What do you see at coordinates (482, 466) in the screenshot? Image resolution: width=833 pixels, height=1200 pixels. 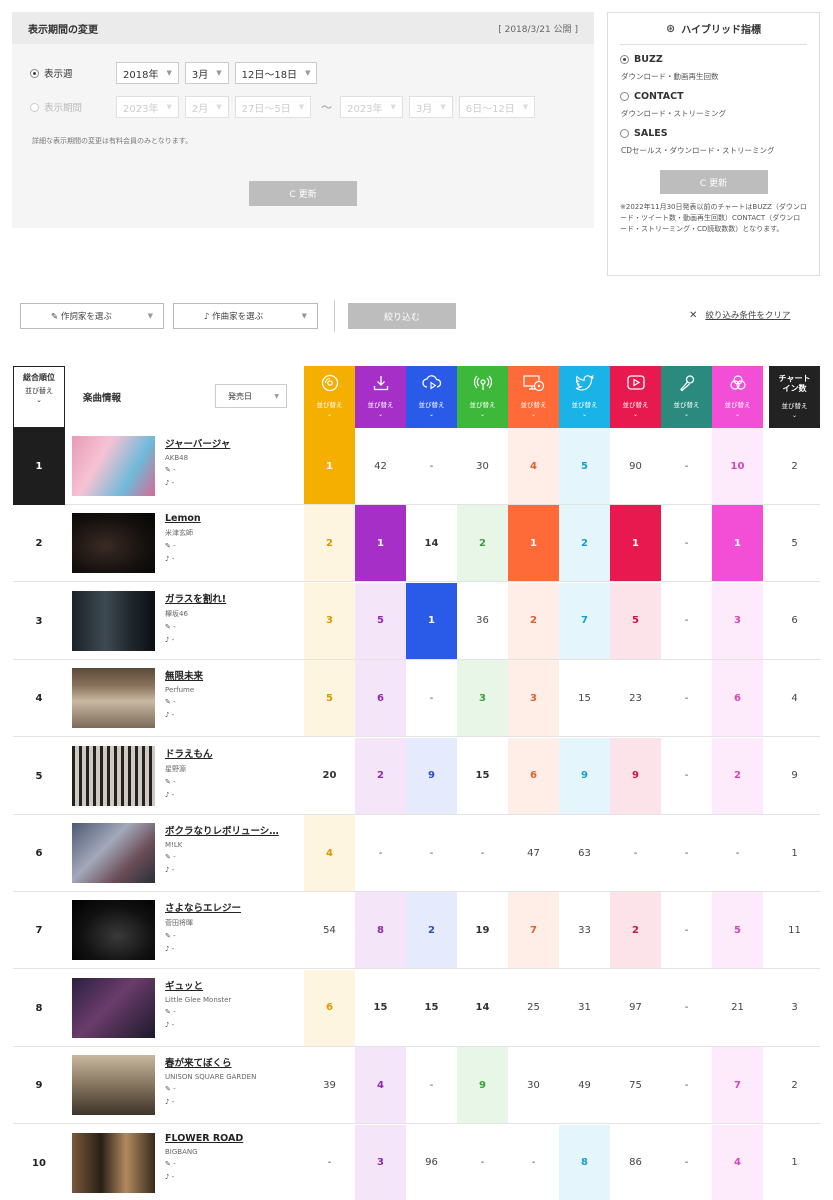 I see `metric-cell-radio: 30` at bounding box center [482, 466].